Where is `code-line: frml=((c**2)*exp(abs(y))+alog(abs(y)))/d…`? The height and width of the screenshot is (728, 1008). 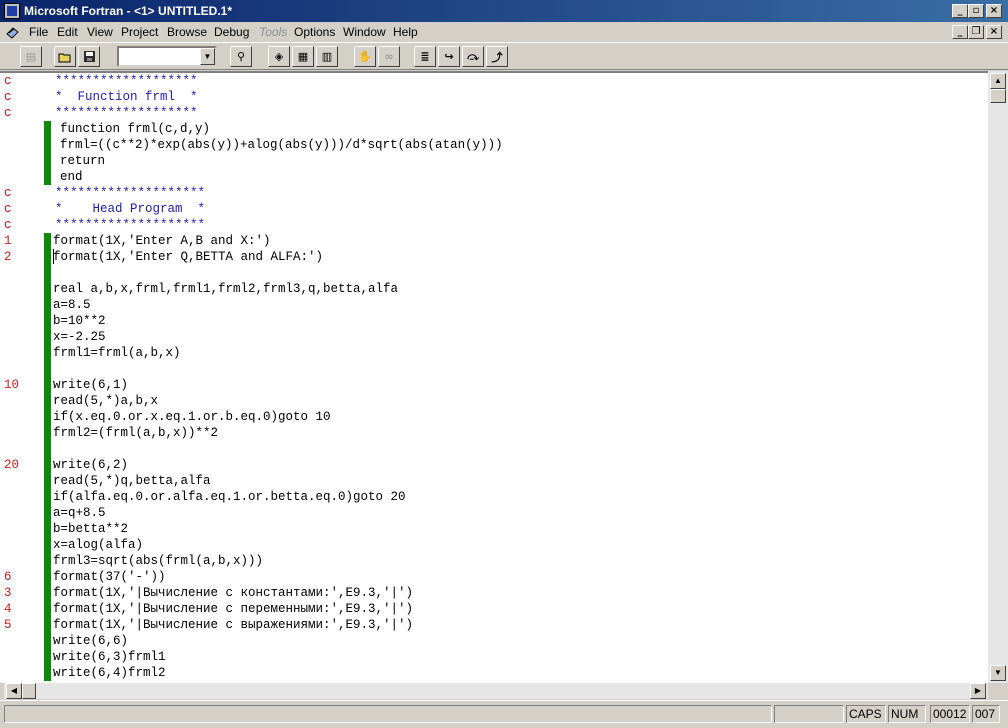
code-line: frml=((c**2)*exp(abs(y))+alog(abs(y)))/d… is located at coordinates (494, 145).